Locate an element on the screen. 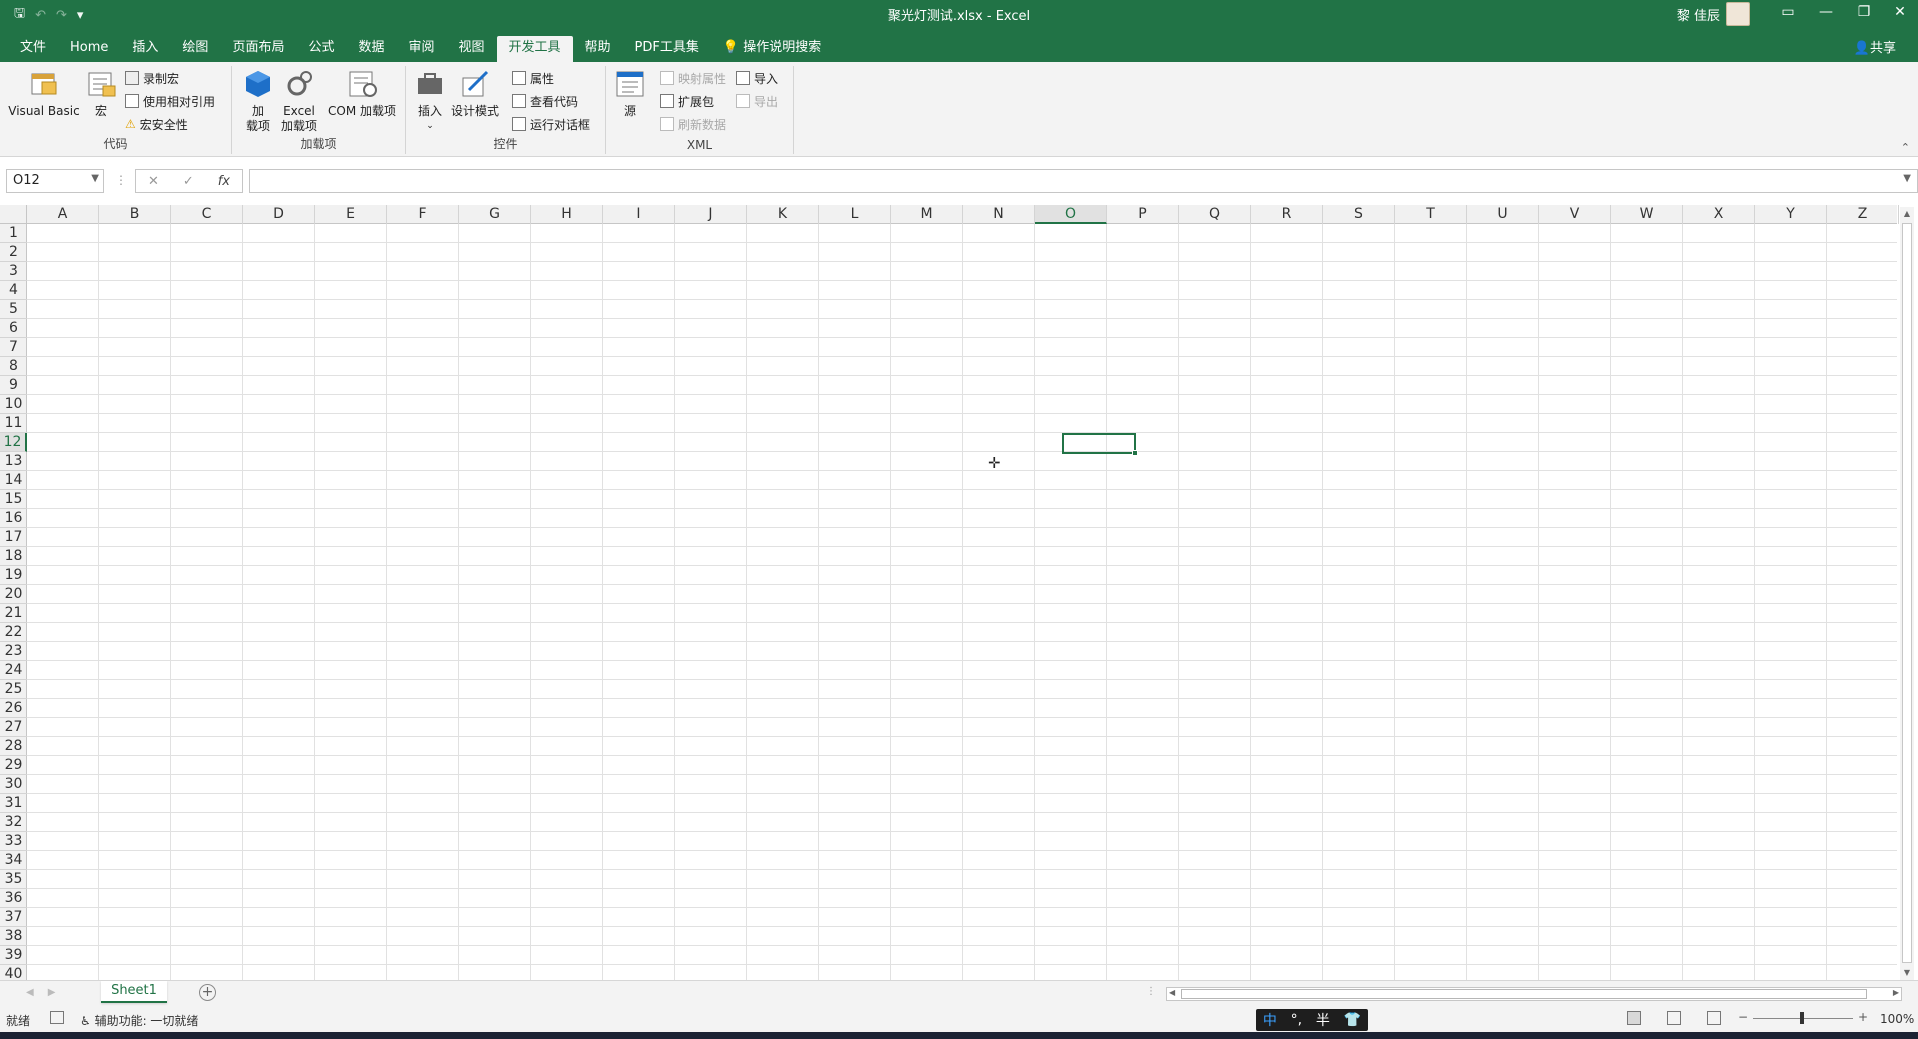 The image size is (1918, 1039). column-header: B is located at coordinates (135, 214).